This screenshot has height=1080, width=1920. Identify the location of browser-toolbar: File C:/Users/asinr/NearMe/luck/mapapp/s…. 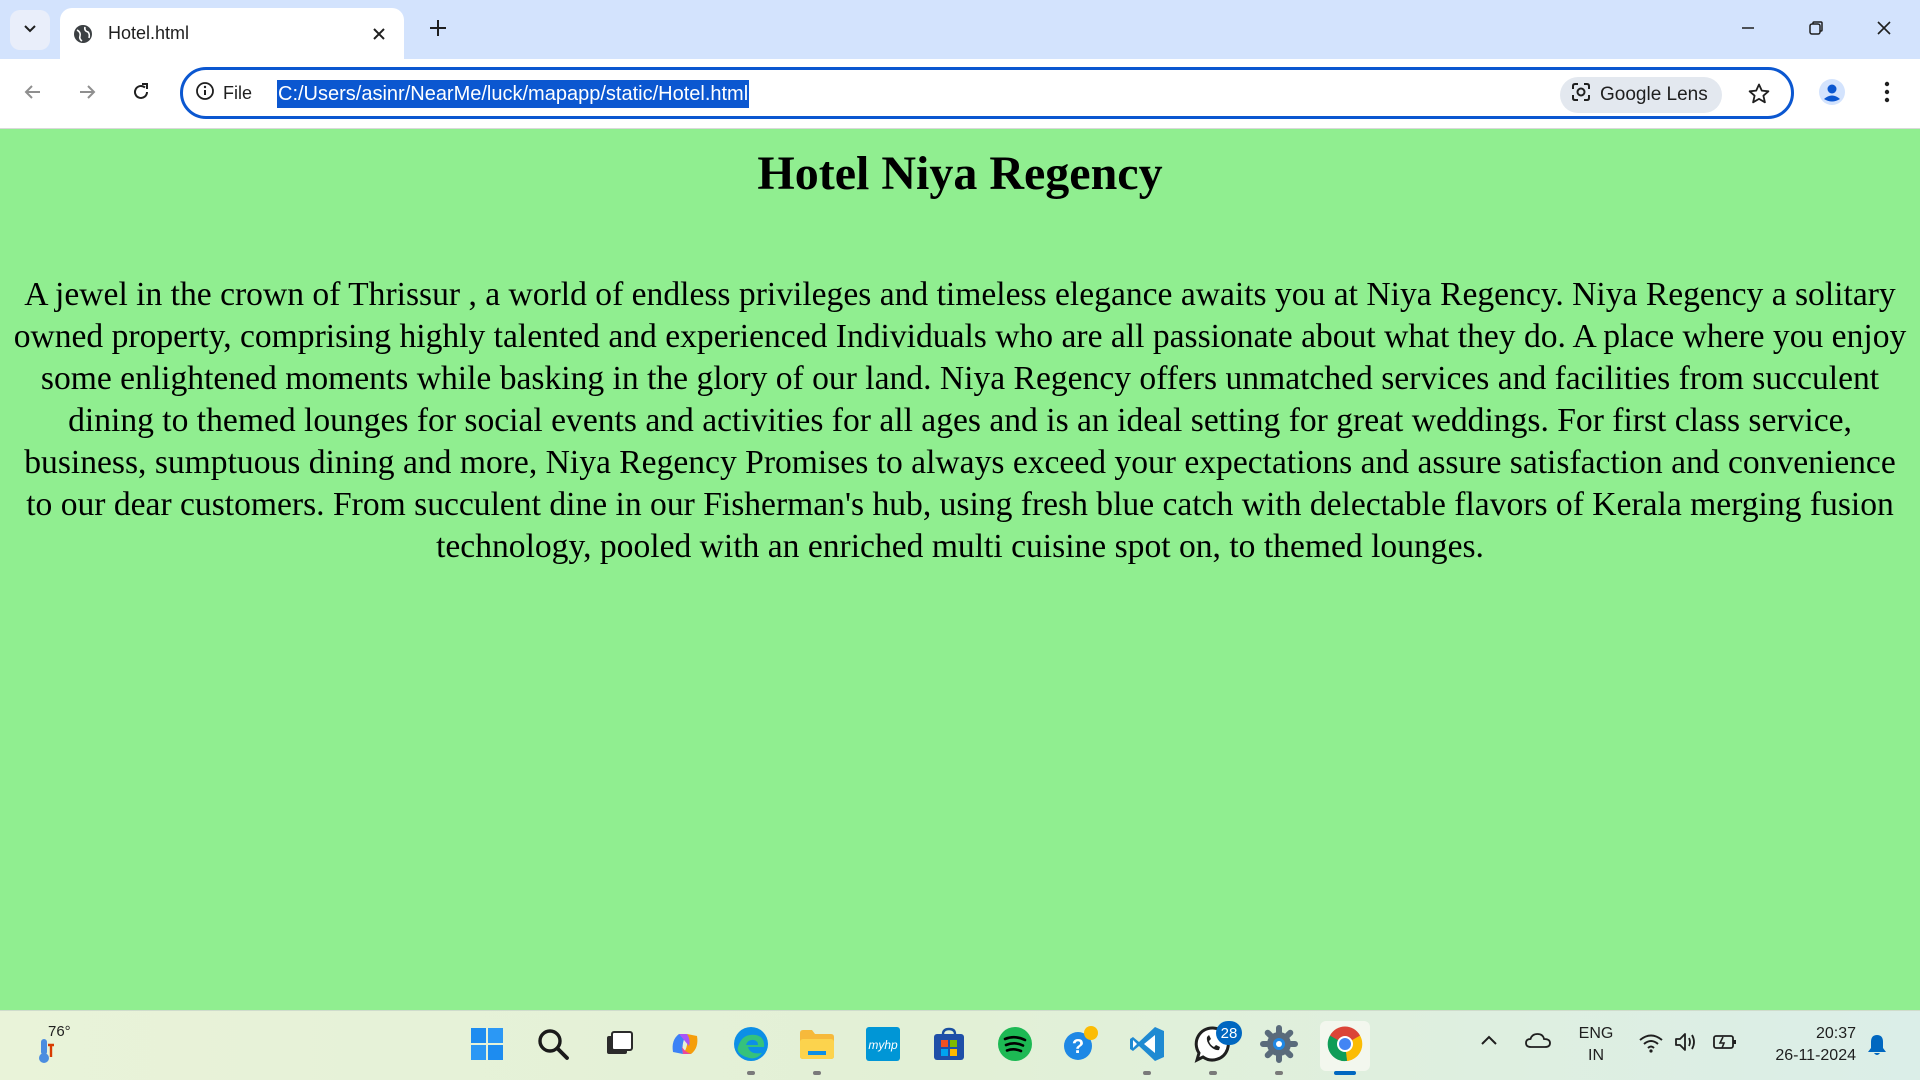
(960, 94).